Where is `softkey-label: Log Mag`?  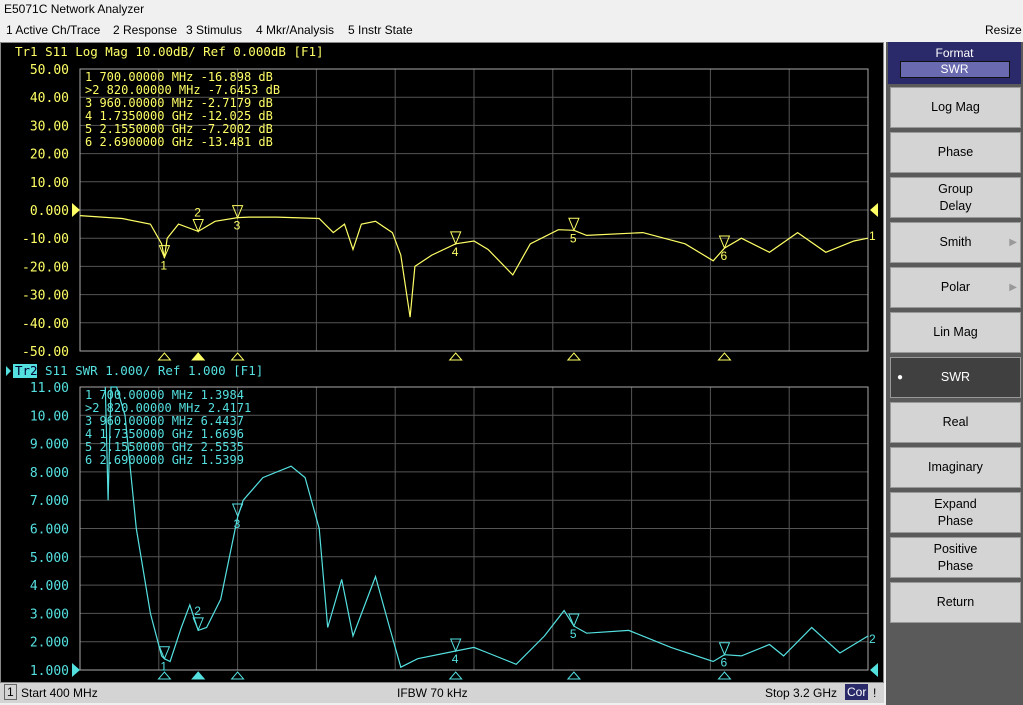
softkey-label: Log Mag is located at coordinates (955, 107).